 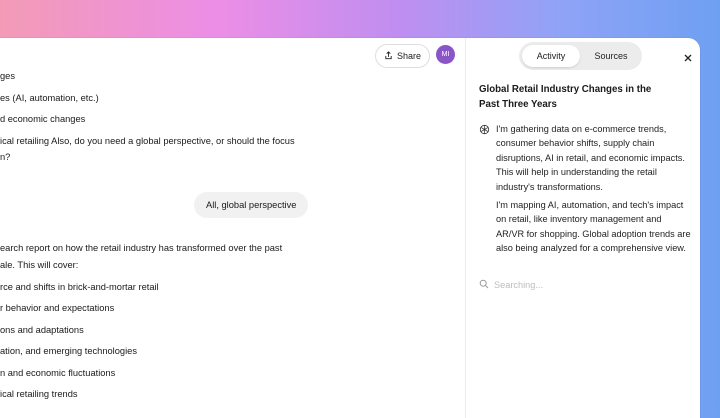 What do you see at coordinates (484, 285) in the screenshot?
I see `search-icon` at bounding box center [484, 285].